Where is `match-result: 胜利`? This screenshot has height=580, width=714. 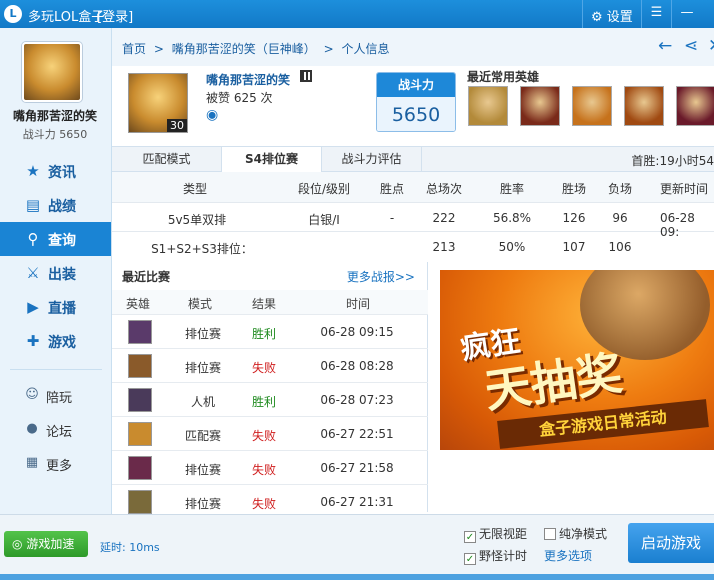
match-result: 胜利 is located at coordinates (263, 334).